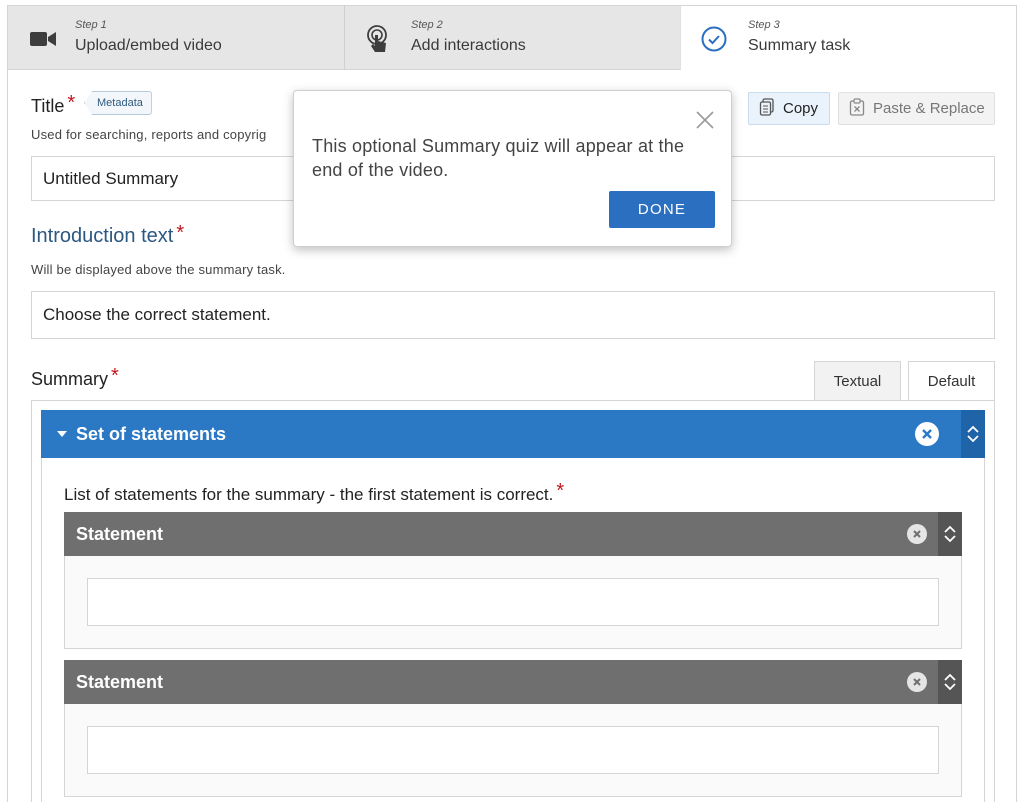 The width and height of the screenshot is (1020, 802). What do you see at coordinates (513, 315) in the screenshot?
I see `introduction-input: Choose the correct statement.` at bounding box center [513, 315].